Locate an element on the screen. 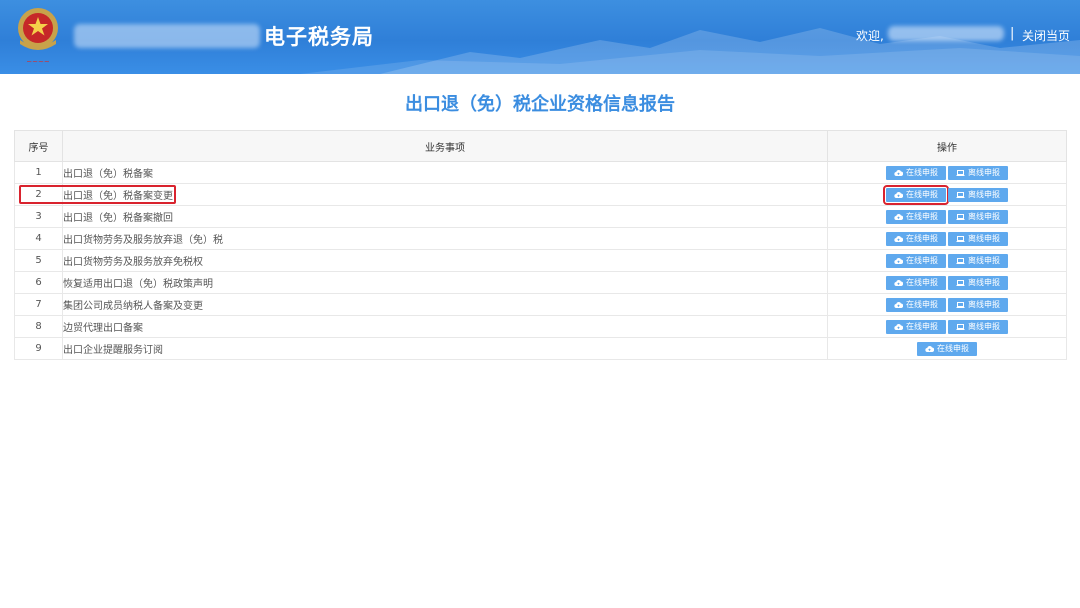 This screenshot has height=608, width=1080. business-item-name: 出口货物劳务及服务放弃退（免）税 is located at coordinates (445, 238).